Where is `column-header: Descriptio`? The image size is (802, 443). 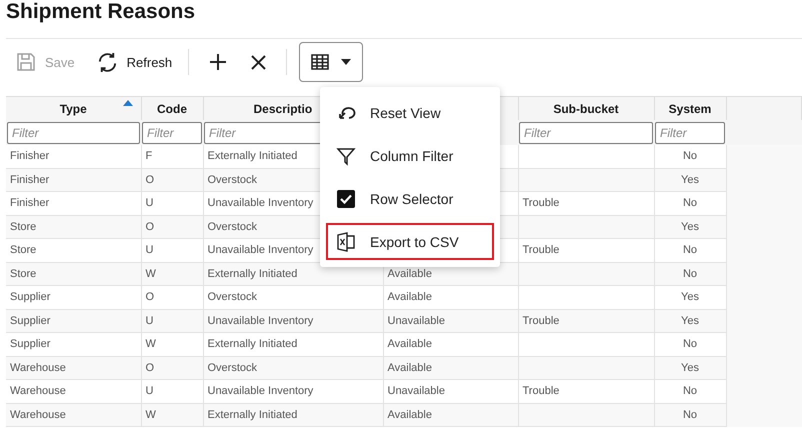
column-header: Descriptio is located at coordinates (283, 109).